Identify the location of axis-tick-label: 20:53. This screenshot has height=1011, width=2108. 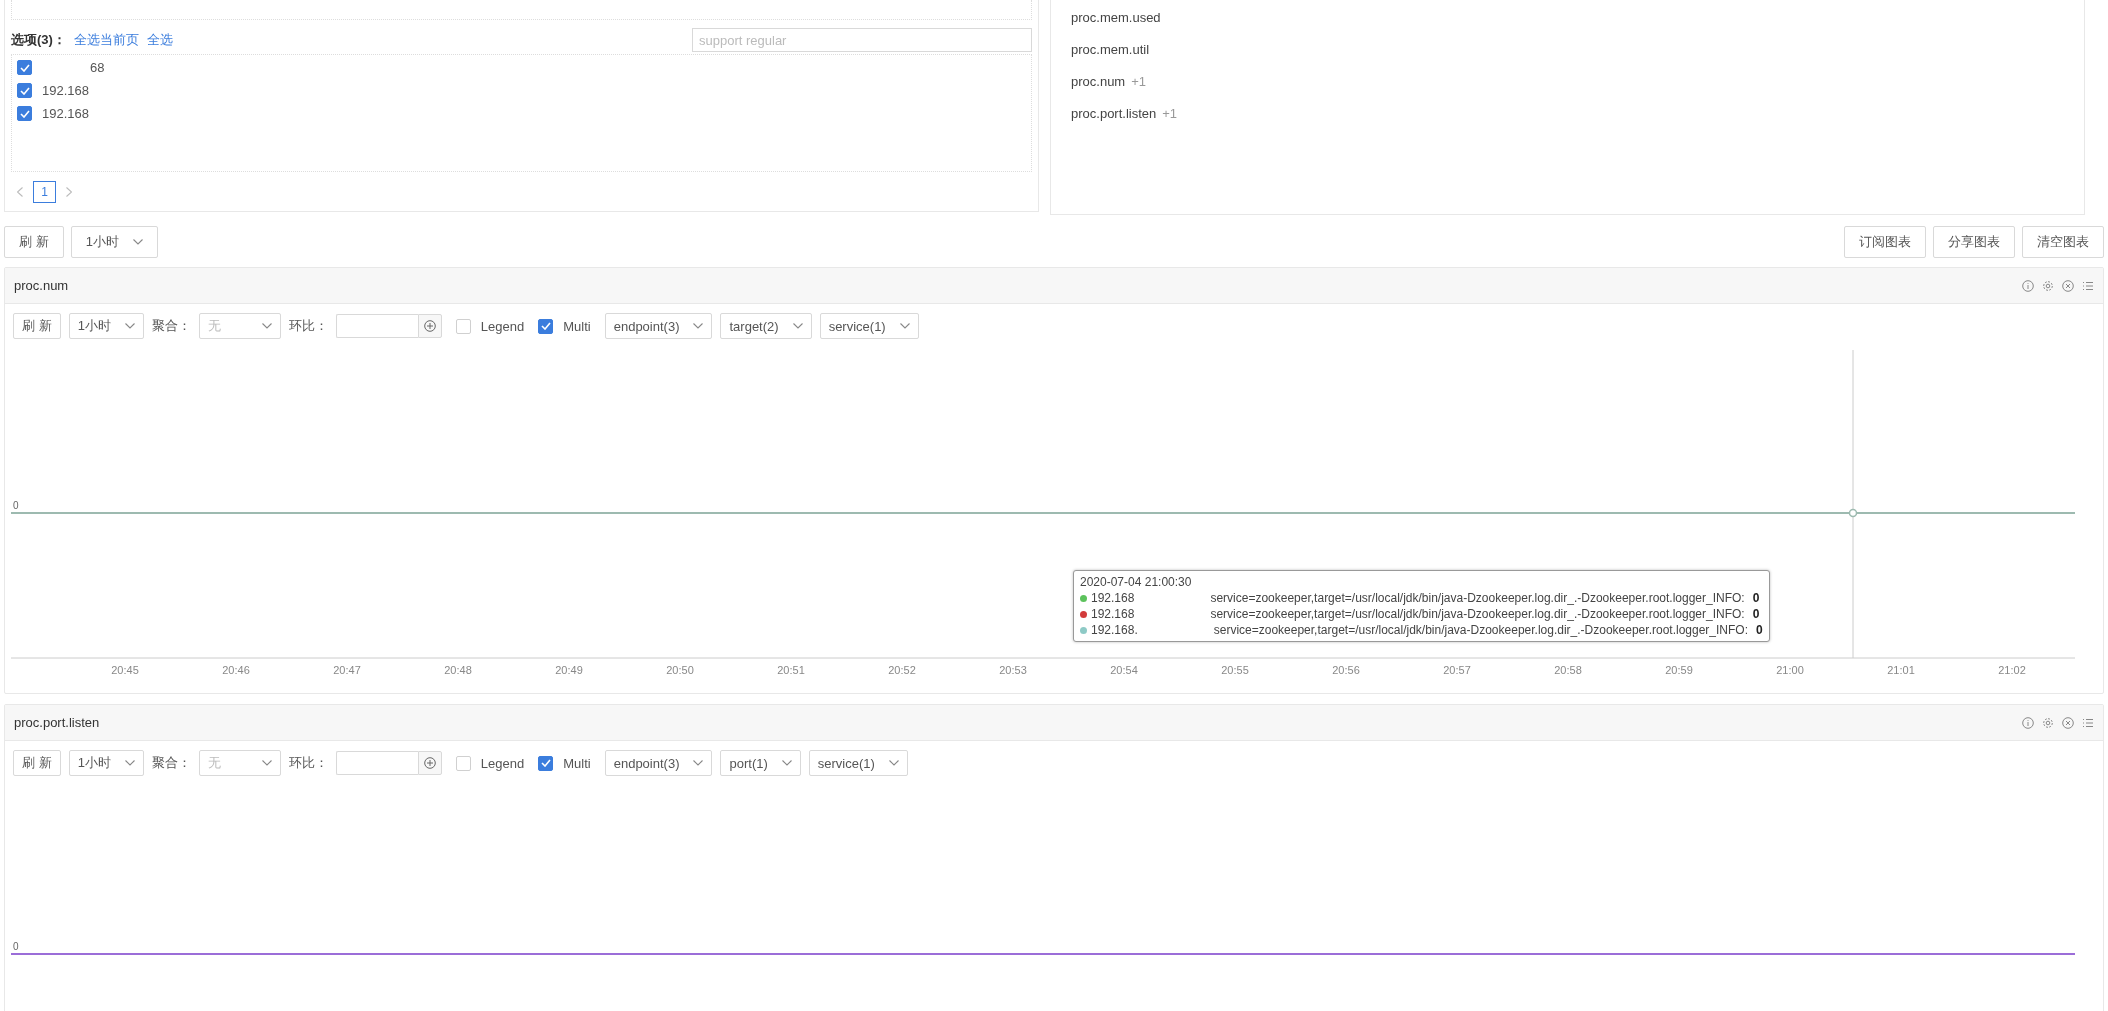
(1013, 670).